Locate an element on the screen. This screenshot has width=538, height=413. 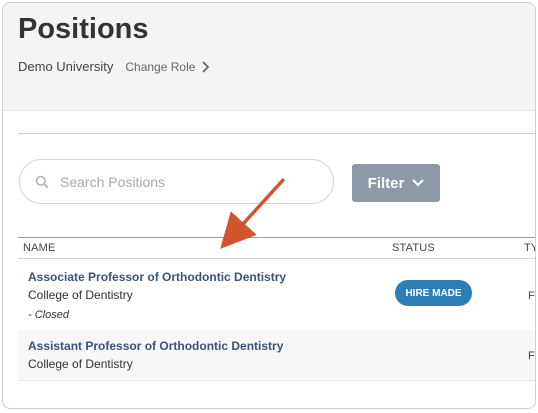
table-header: NAME STATUS TY is located at coordinates (276, 248).